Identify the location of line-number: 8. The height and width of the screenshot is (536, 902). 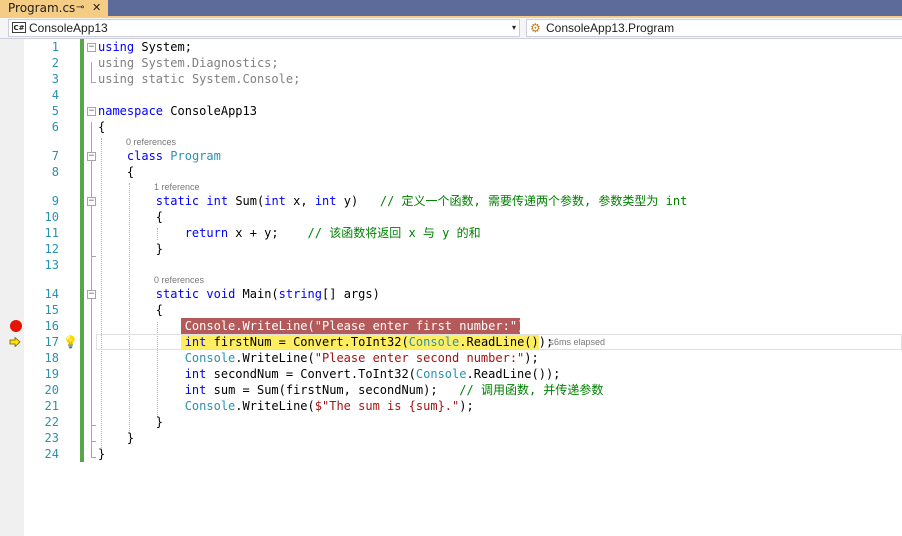
(55, 172).